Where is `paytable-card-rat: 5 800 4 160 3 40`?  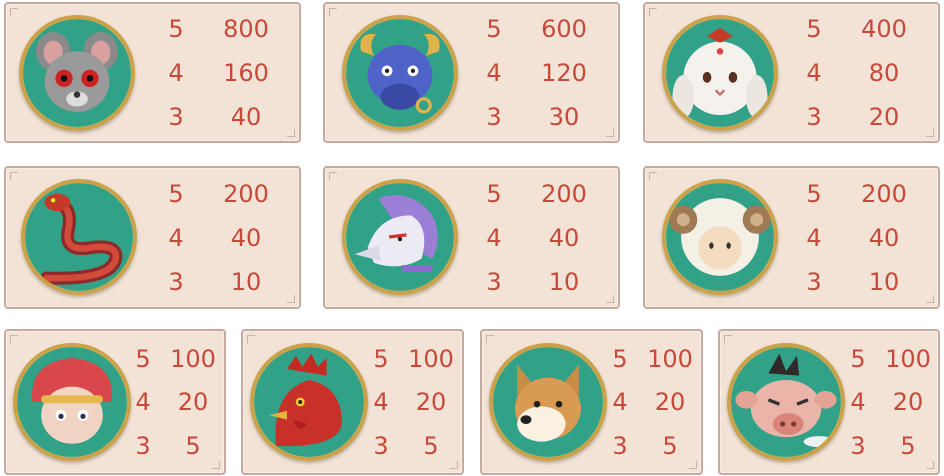 paytable-card-rat: 5 800 4 160 3 40 is located at coordinates (152, 72).